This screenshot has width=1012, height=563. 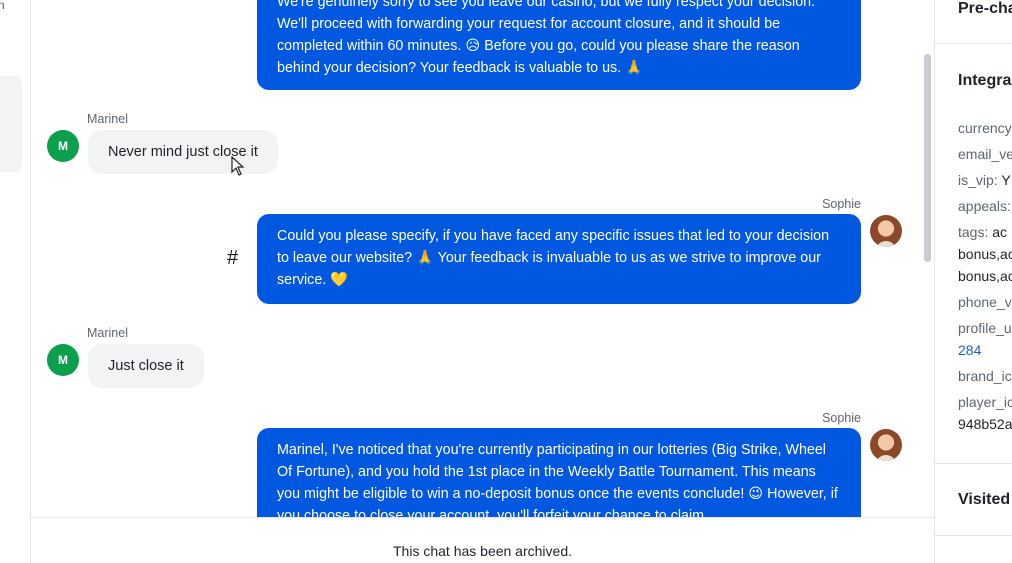 What do you see at coordinates (969, 350) in the screenshot?
I see `profile-url-link: 284` at bounding box center [969, 350].